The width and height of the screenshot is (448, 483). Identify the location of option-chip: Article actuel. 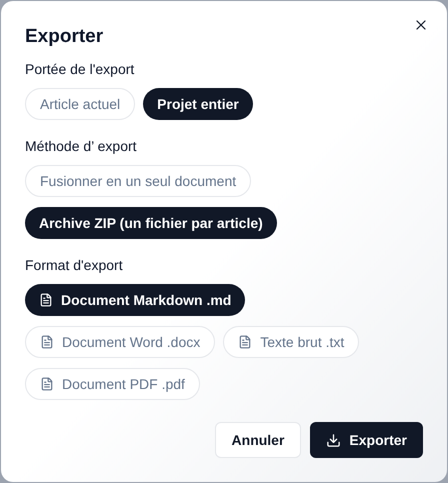
(80, 104).